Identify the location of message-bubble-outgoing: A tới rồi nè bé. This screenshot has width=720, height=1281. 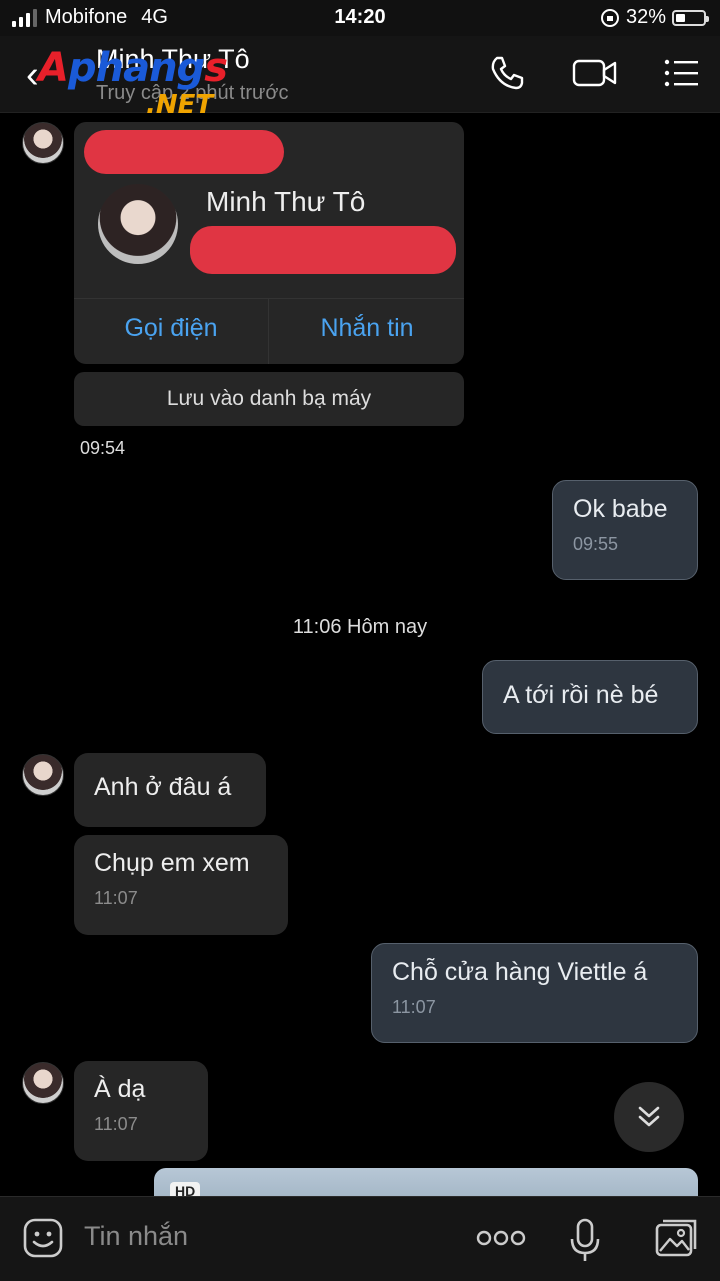
(590, 697).